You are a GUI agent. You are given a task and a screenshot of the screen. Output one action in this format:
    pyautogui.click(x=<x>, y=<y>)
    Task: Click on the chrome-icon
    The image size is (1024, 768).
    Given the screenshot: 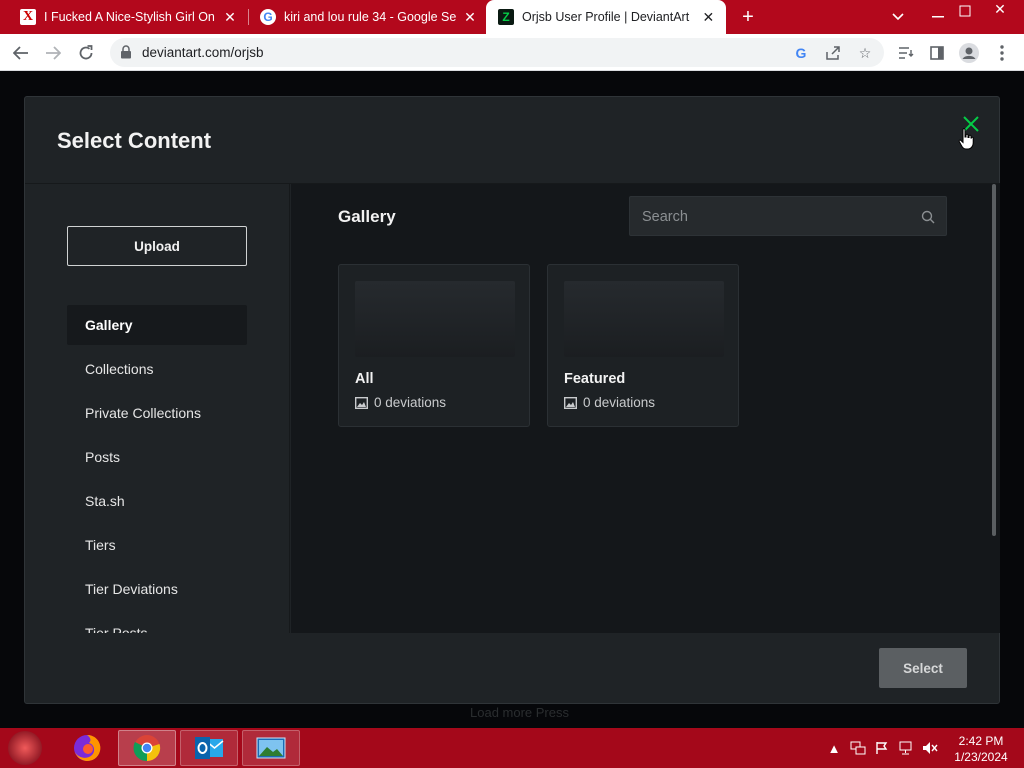 What is the action you would take?
    pyautogui.click(x=147, y=748)
    